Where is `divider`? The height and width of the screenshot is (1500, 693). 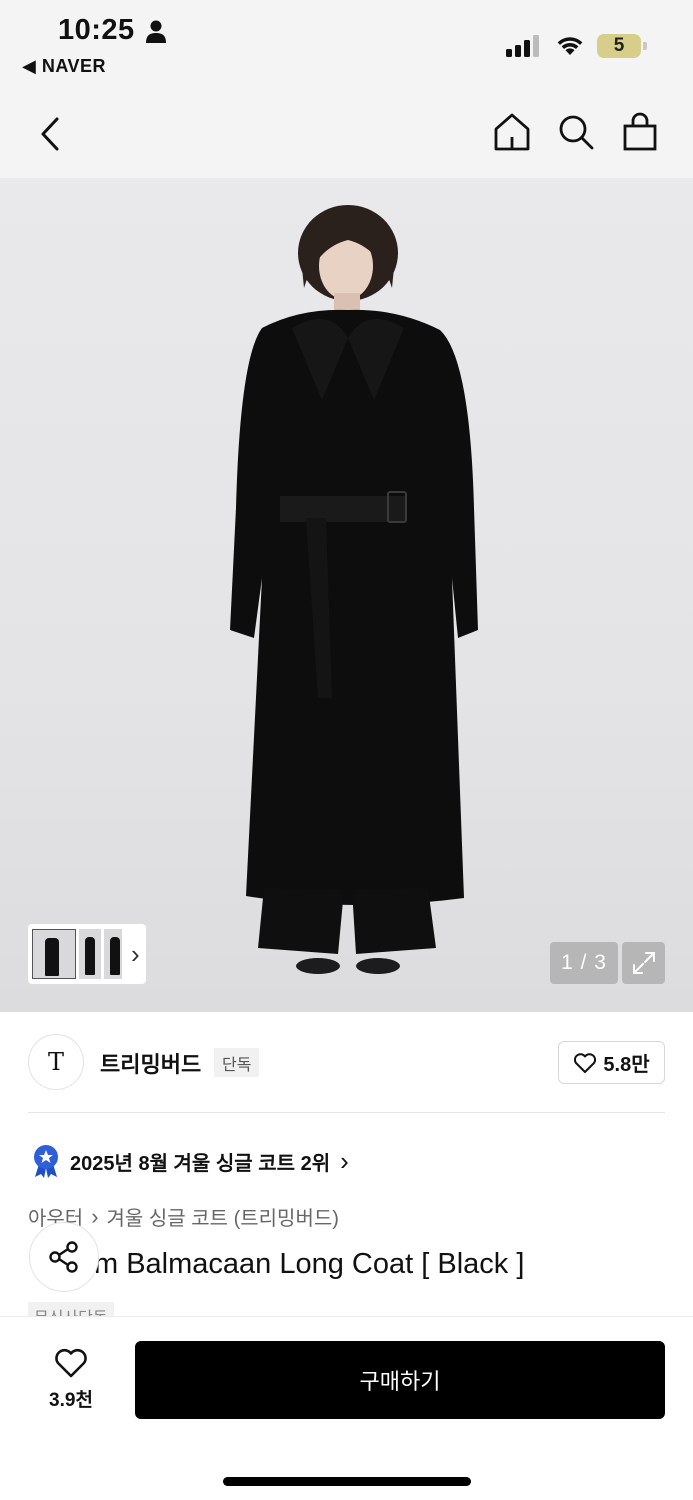
divider is located at coordinates (346, 1112).